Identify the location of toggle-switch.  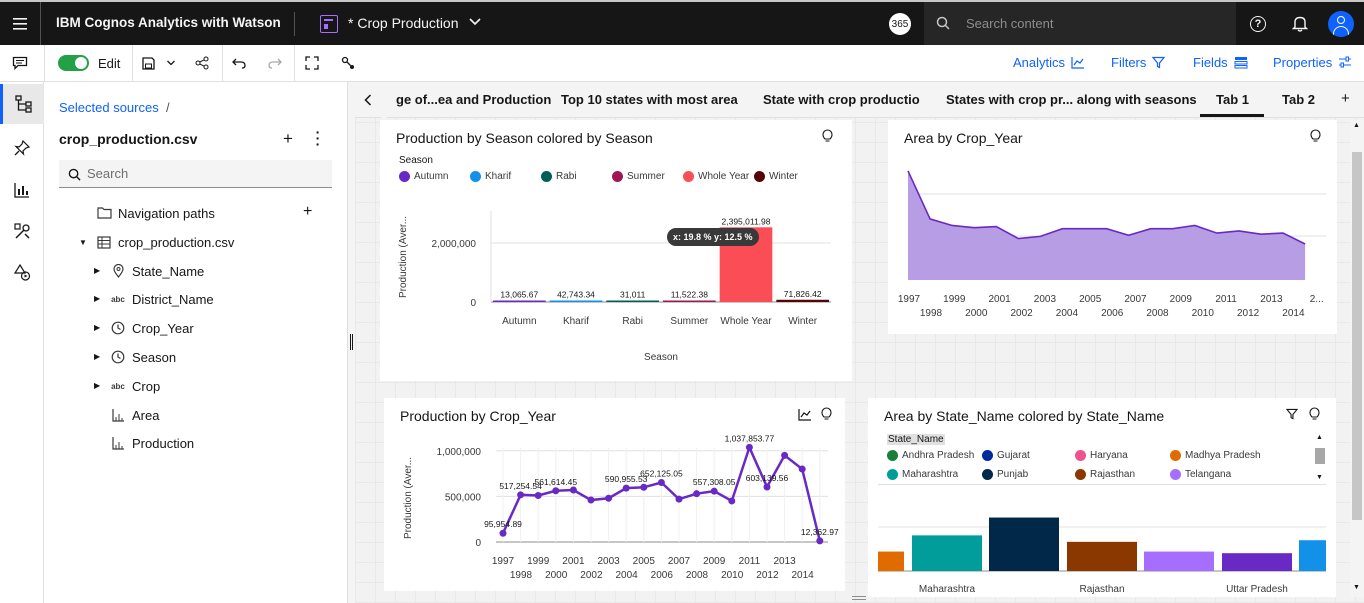
(73, 63).